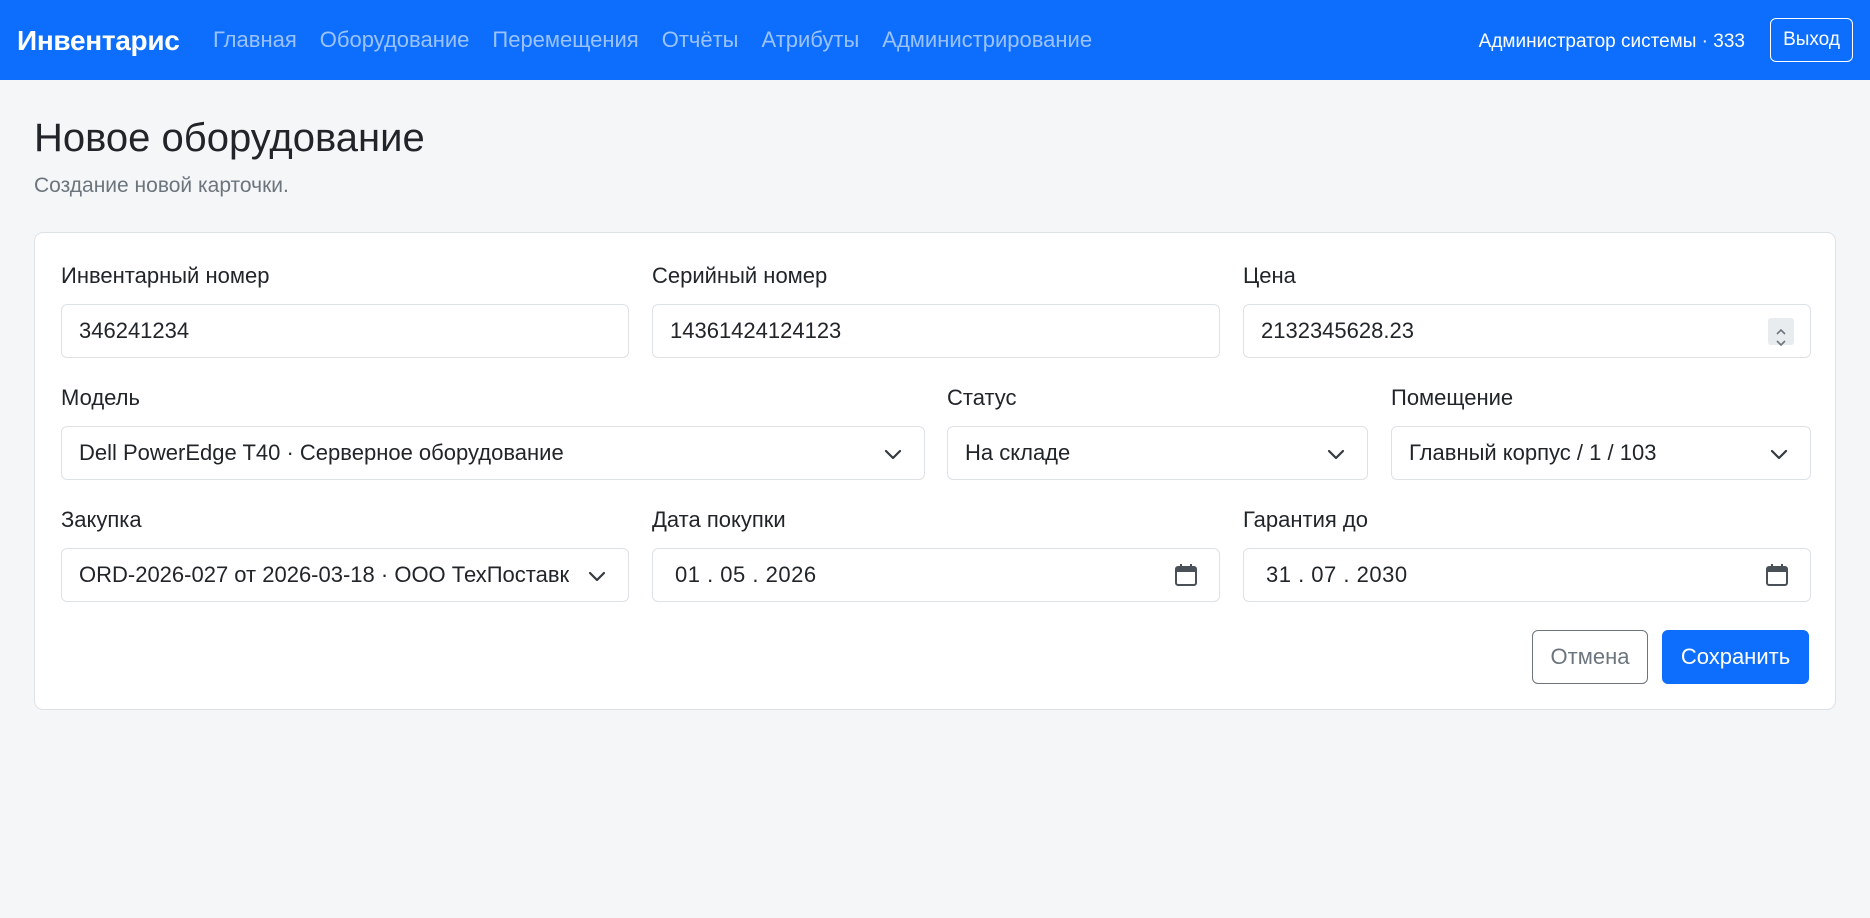 The image size is (1870, 918). I want to click on cancel-button: Отмена, so click(1590, 657).